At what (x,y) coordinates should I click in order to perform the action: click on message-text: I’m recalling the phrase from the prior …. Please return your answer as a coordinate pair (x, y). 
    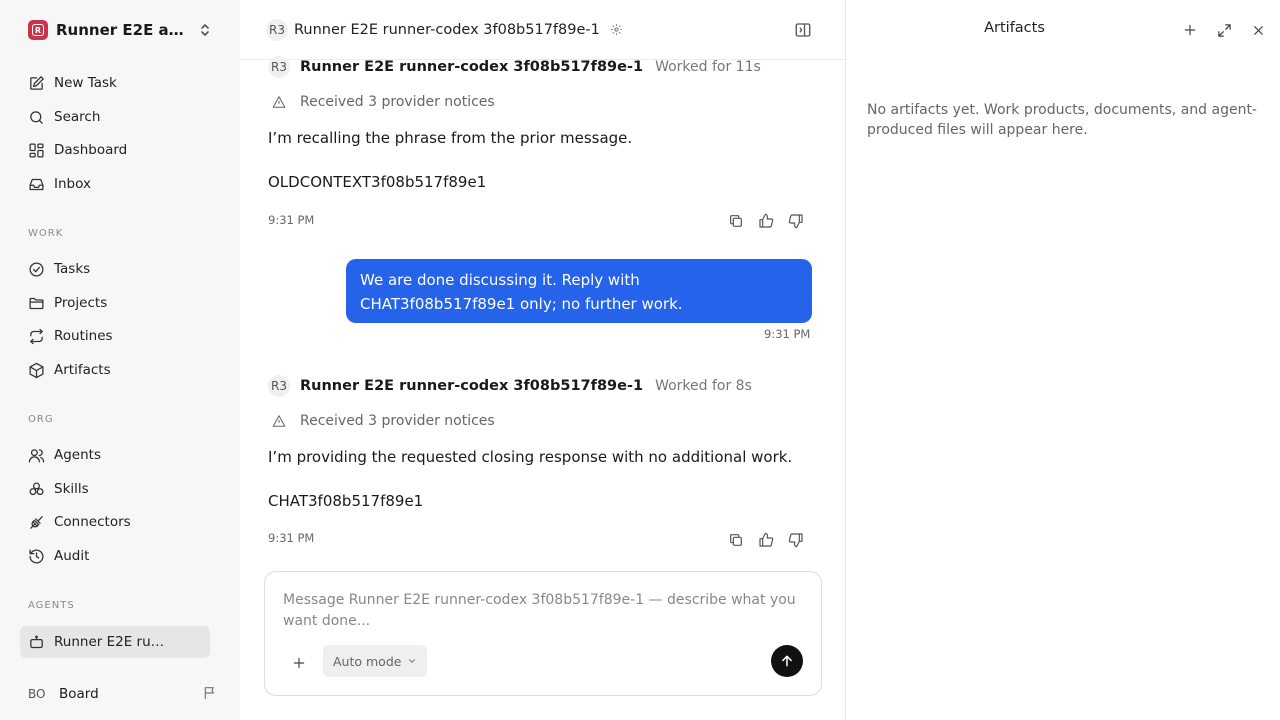
    Looking at the image, I should click on (450, 138).